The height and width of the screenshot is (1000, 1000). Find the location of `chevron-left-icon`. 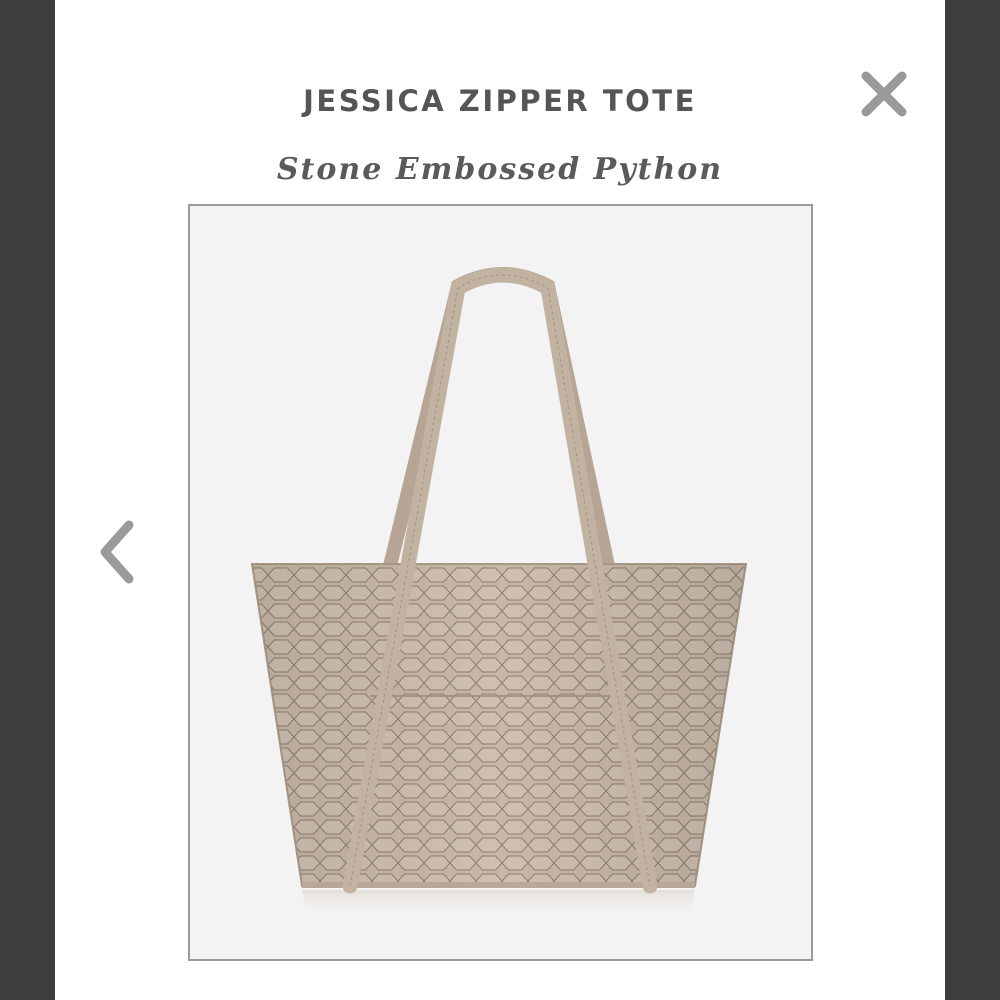

chevron-left-icon is located at coordinates (117, 552).